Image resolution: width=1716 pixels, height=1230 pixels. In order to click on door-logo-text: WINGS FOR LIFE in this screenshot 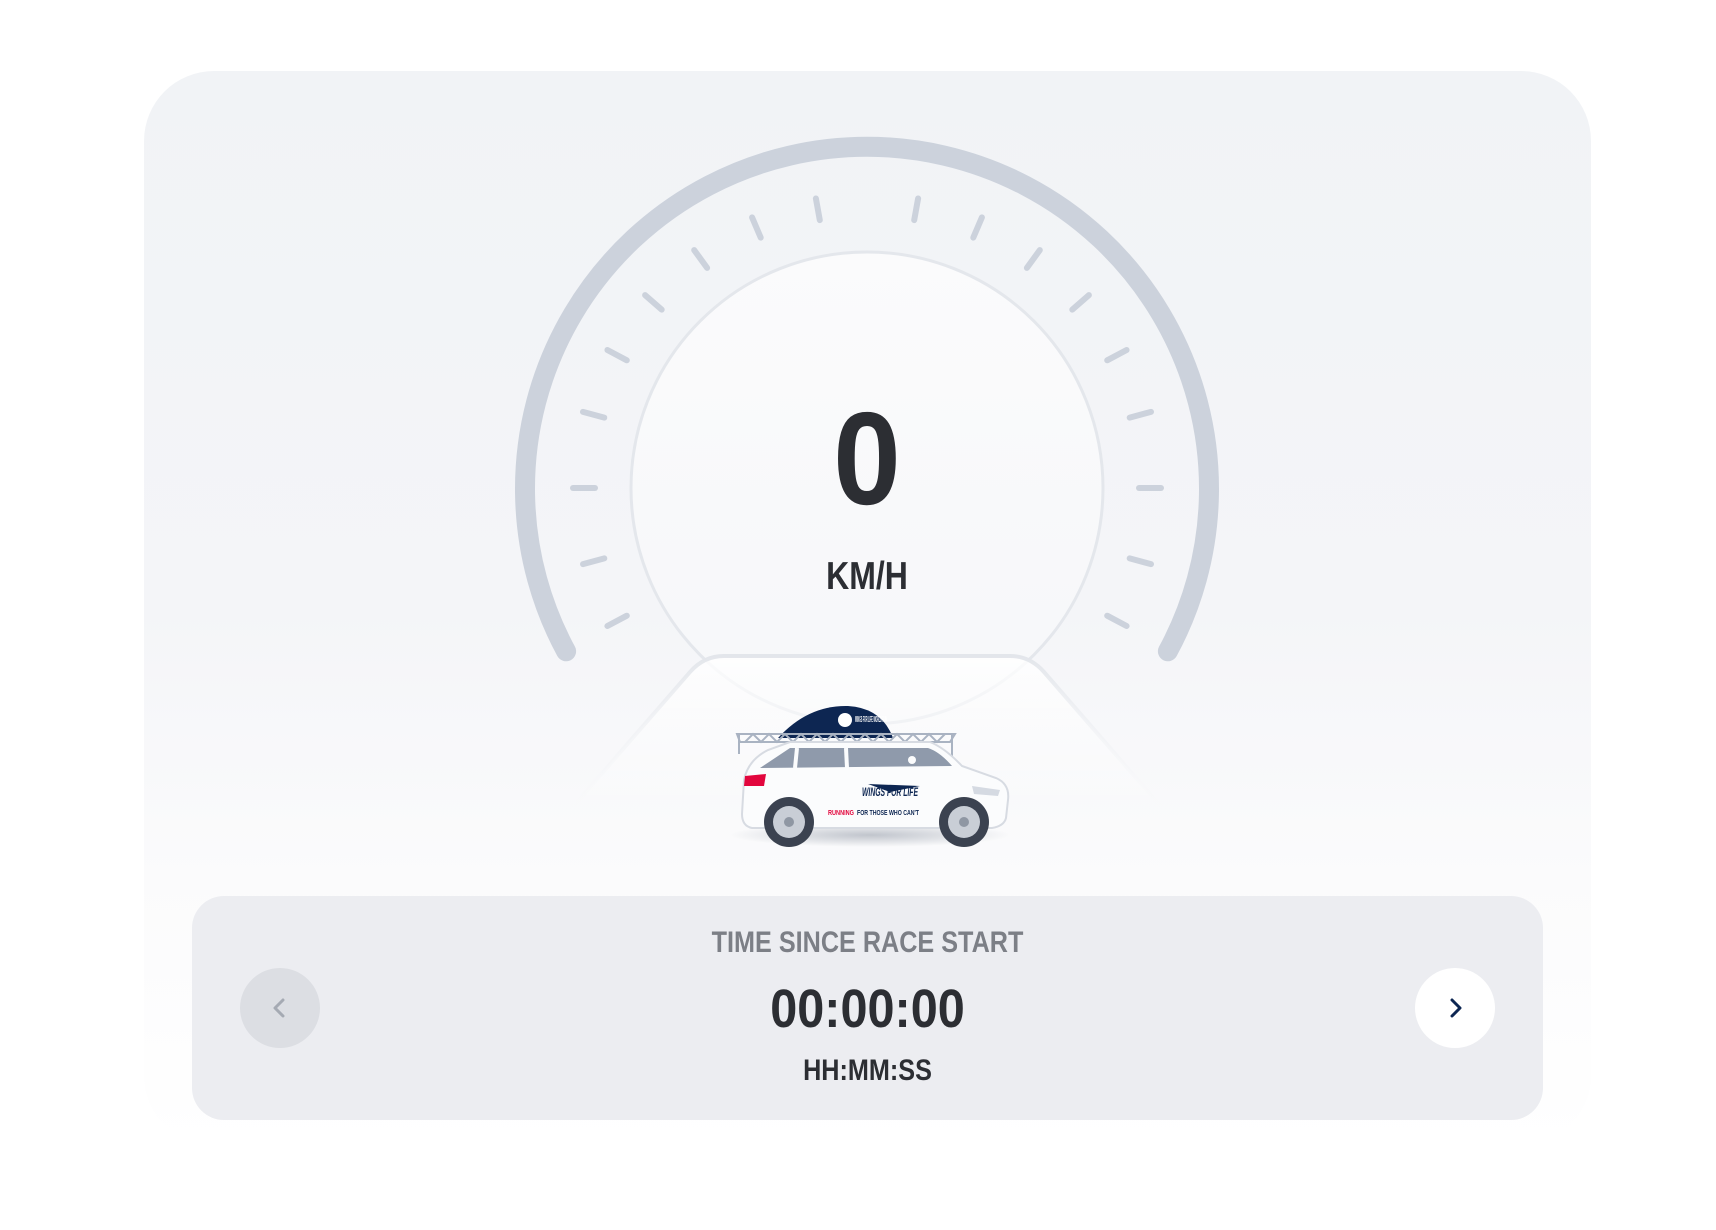, I will do `click(890, 792)`.